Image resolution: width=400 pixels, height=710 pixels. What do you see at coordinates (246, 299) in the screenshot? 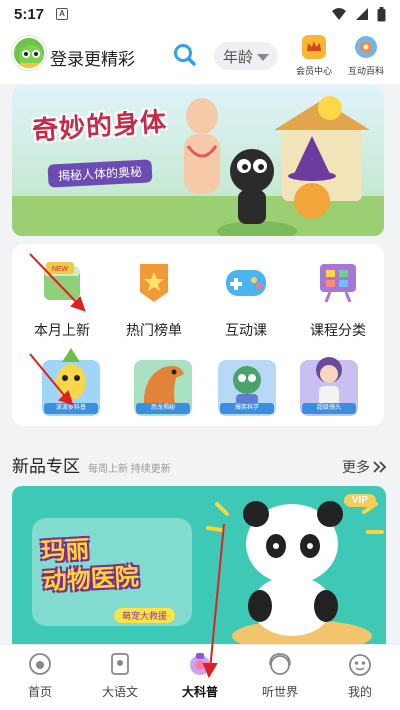
I see `category-interactive-class: 互动课` at bounding box center [246, 299].